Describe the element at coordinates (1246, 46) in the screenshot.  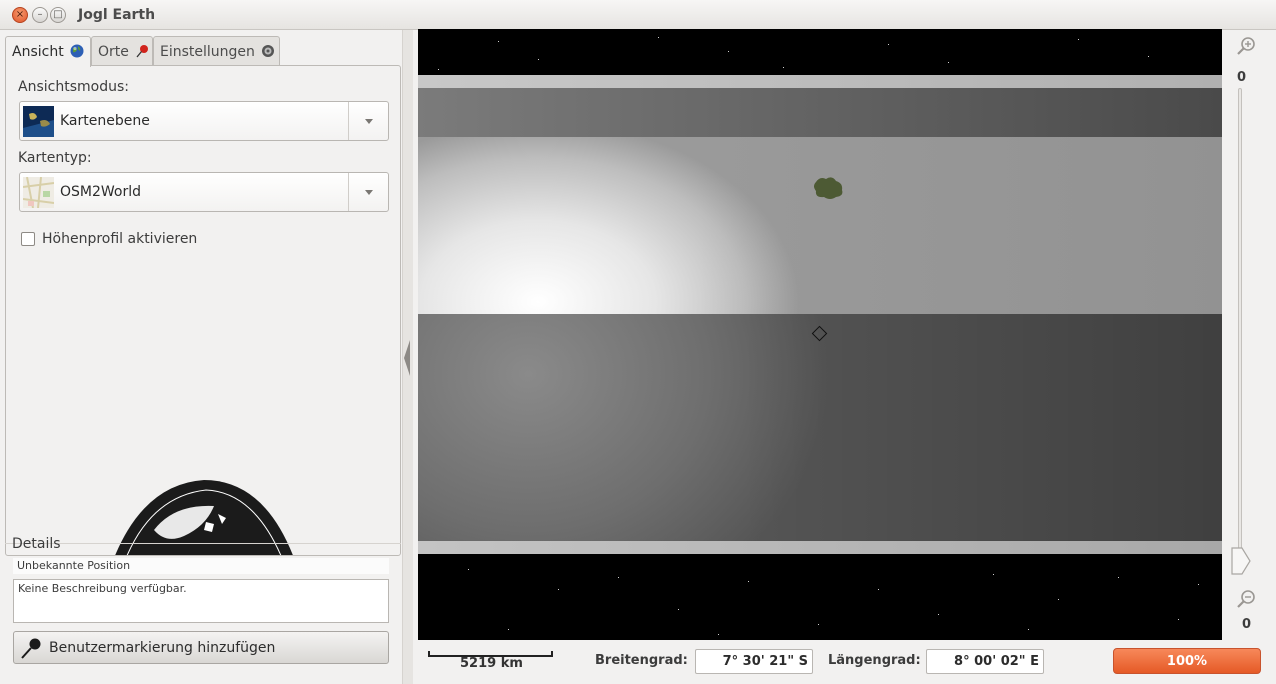
I see `zoom-in-icon` at that location.